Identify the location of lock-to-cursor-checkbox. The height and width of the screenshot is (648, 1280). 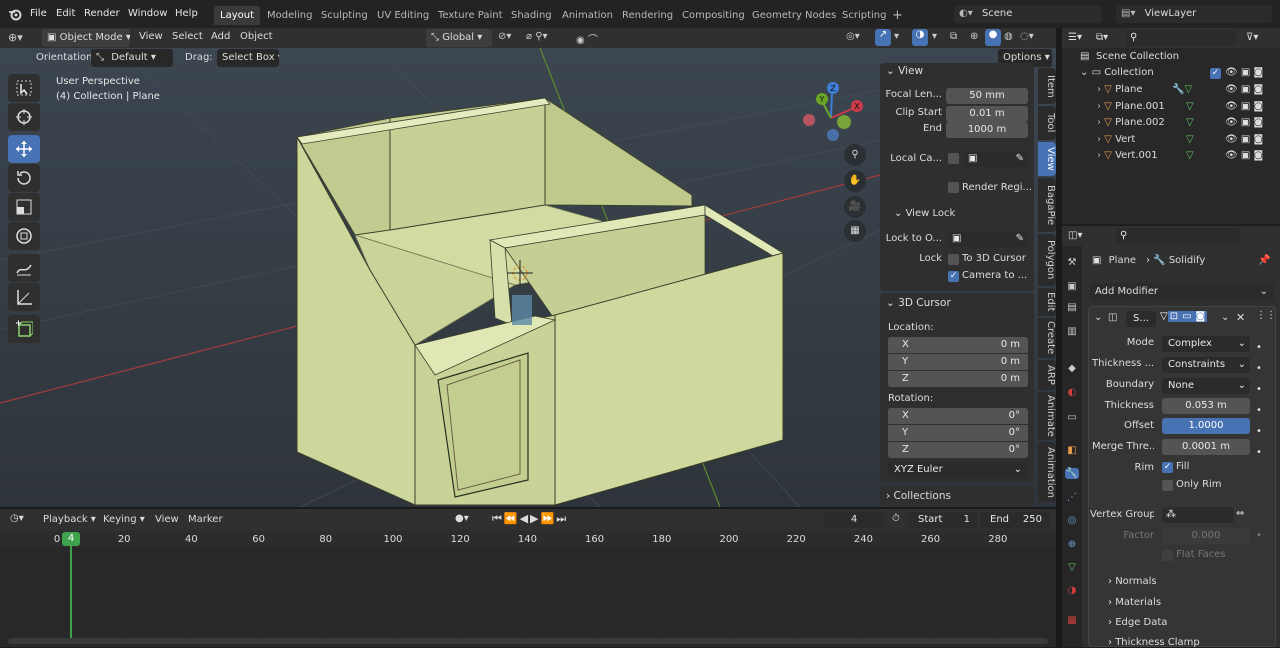
(953, 259).